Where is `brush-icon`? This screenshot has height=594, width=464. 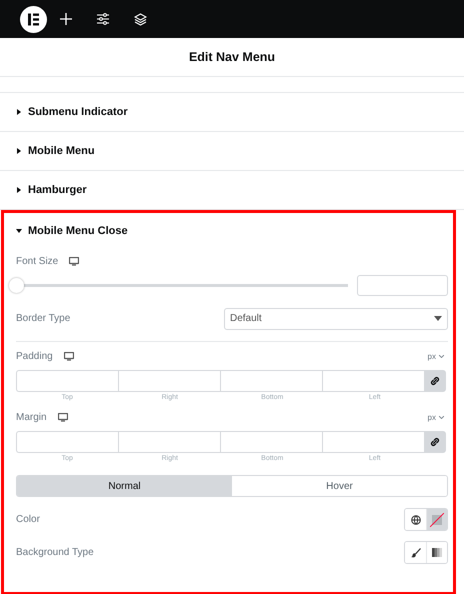 brush-icon is located at coordinates (415, 553).